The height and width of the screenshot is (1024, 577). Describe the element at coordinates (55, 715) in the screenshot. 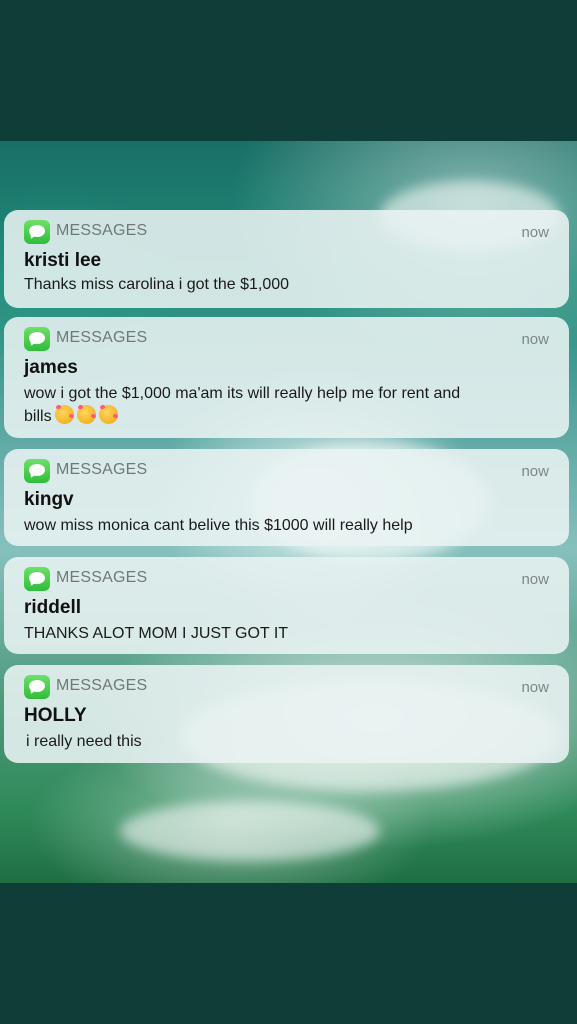

I see `sender-name: HOLLY` at that location.